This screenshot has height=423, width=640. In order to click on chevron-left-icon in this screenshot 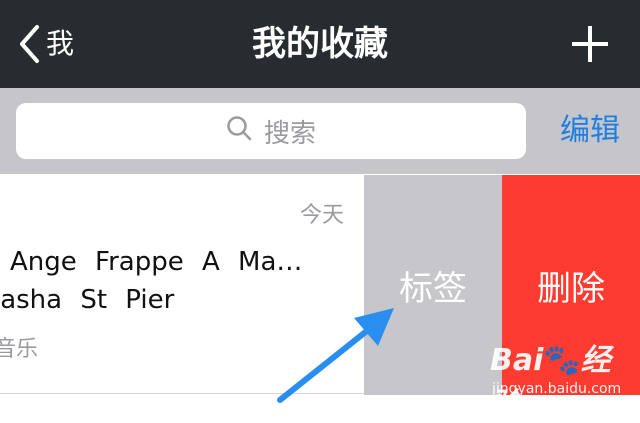, I will do `click(29, 44)`.